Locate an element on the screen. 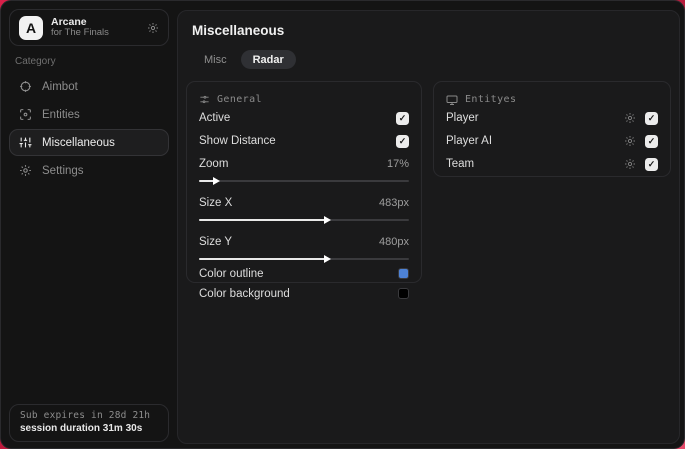 This screenshot has height=449, width=685. sliders-icon is located at coordinates (25, 142).